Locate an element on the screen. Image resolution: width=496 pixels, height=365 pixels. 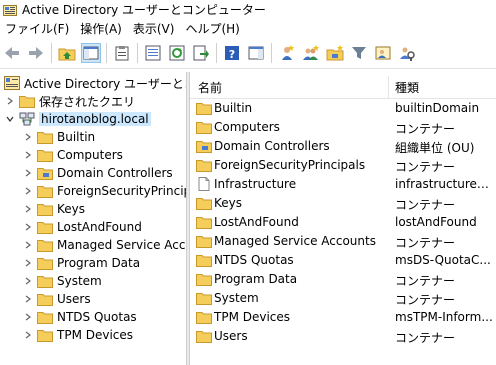
menu-file: ファイル(F) is located at coordinates (37, 28).